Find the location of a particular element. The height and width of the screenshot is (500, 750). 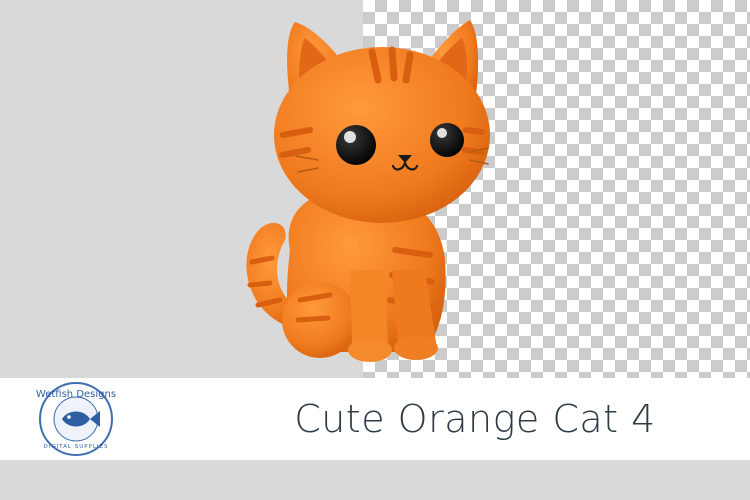

cat-eye-right is located at coordinates (447, 140).